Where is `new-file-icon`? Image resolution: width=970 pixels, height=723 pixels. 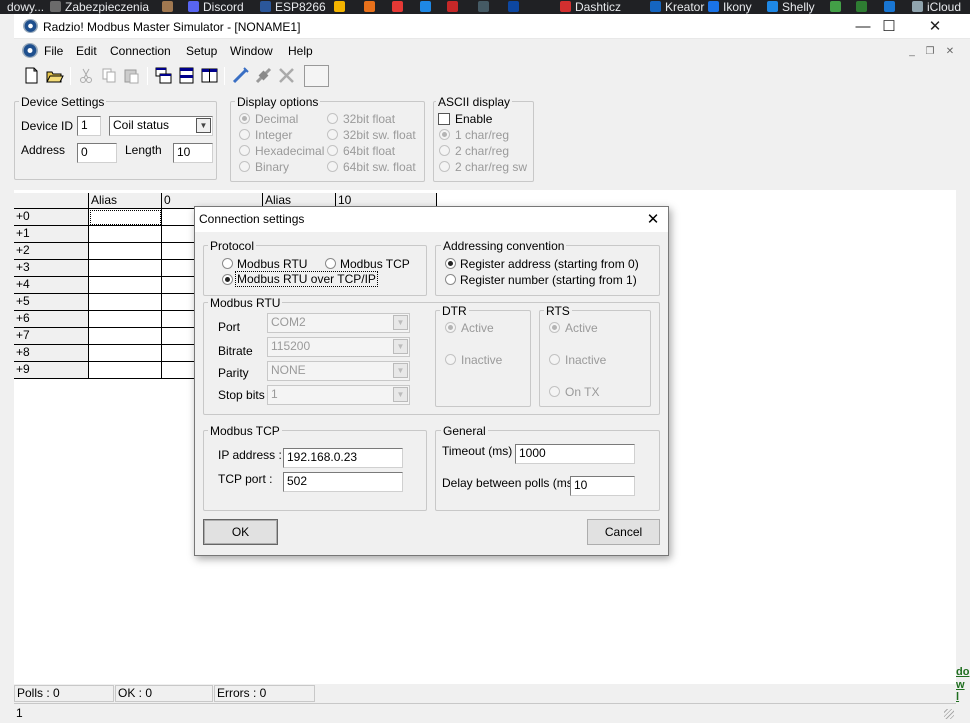
new-file-icon is located at coordinates (31, 75).